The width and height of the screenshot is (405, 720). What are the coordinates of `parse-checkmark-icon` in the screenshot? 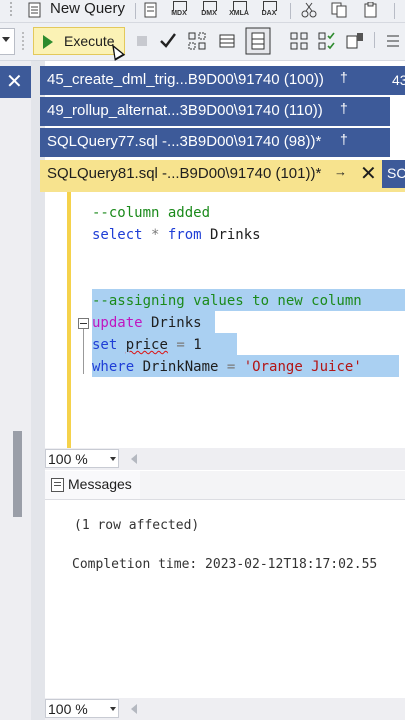 It's located at (168, 41).